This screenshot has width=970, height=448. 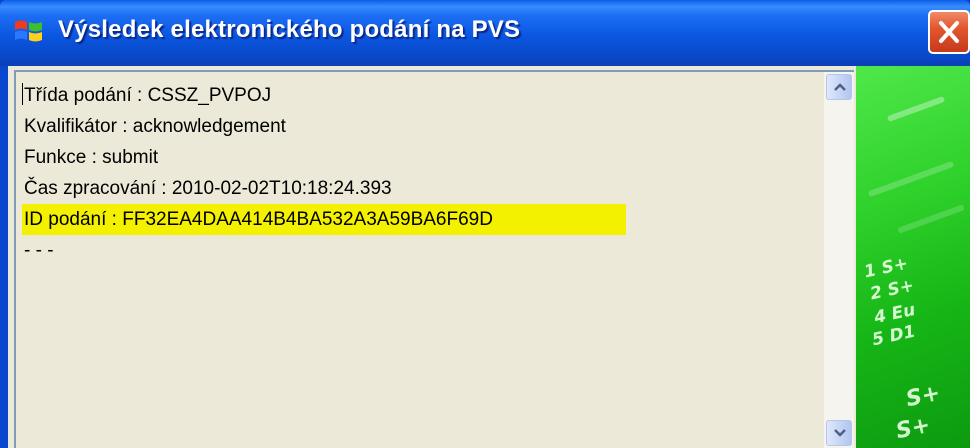 I want to click on close-icon, so click(x=949, y=32).